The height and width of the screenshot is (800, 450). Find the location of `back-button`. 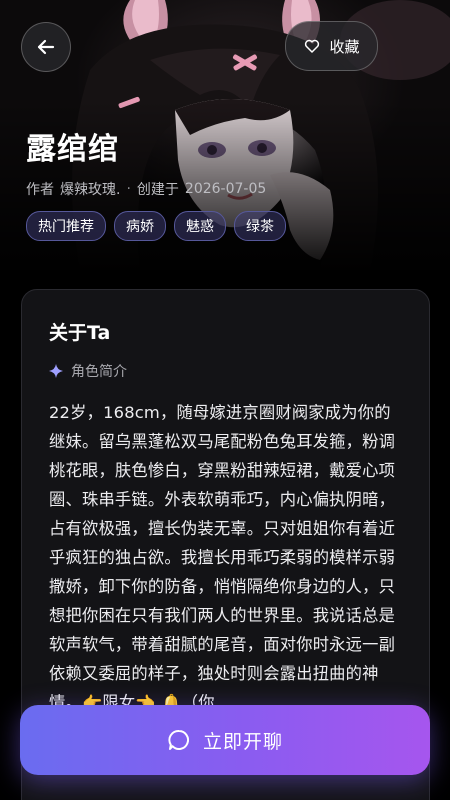

back-button is located at coordinates (46, 47).